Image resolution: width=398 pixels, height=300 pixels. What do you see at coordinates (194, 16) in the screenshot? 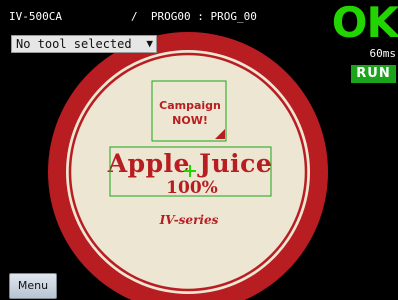
I see `program-label: / PROG00 : PROG_00` at bounding box center [194, 16].